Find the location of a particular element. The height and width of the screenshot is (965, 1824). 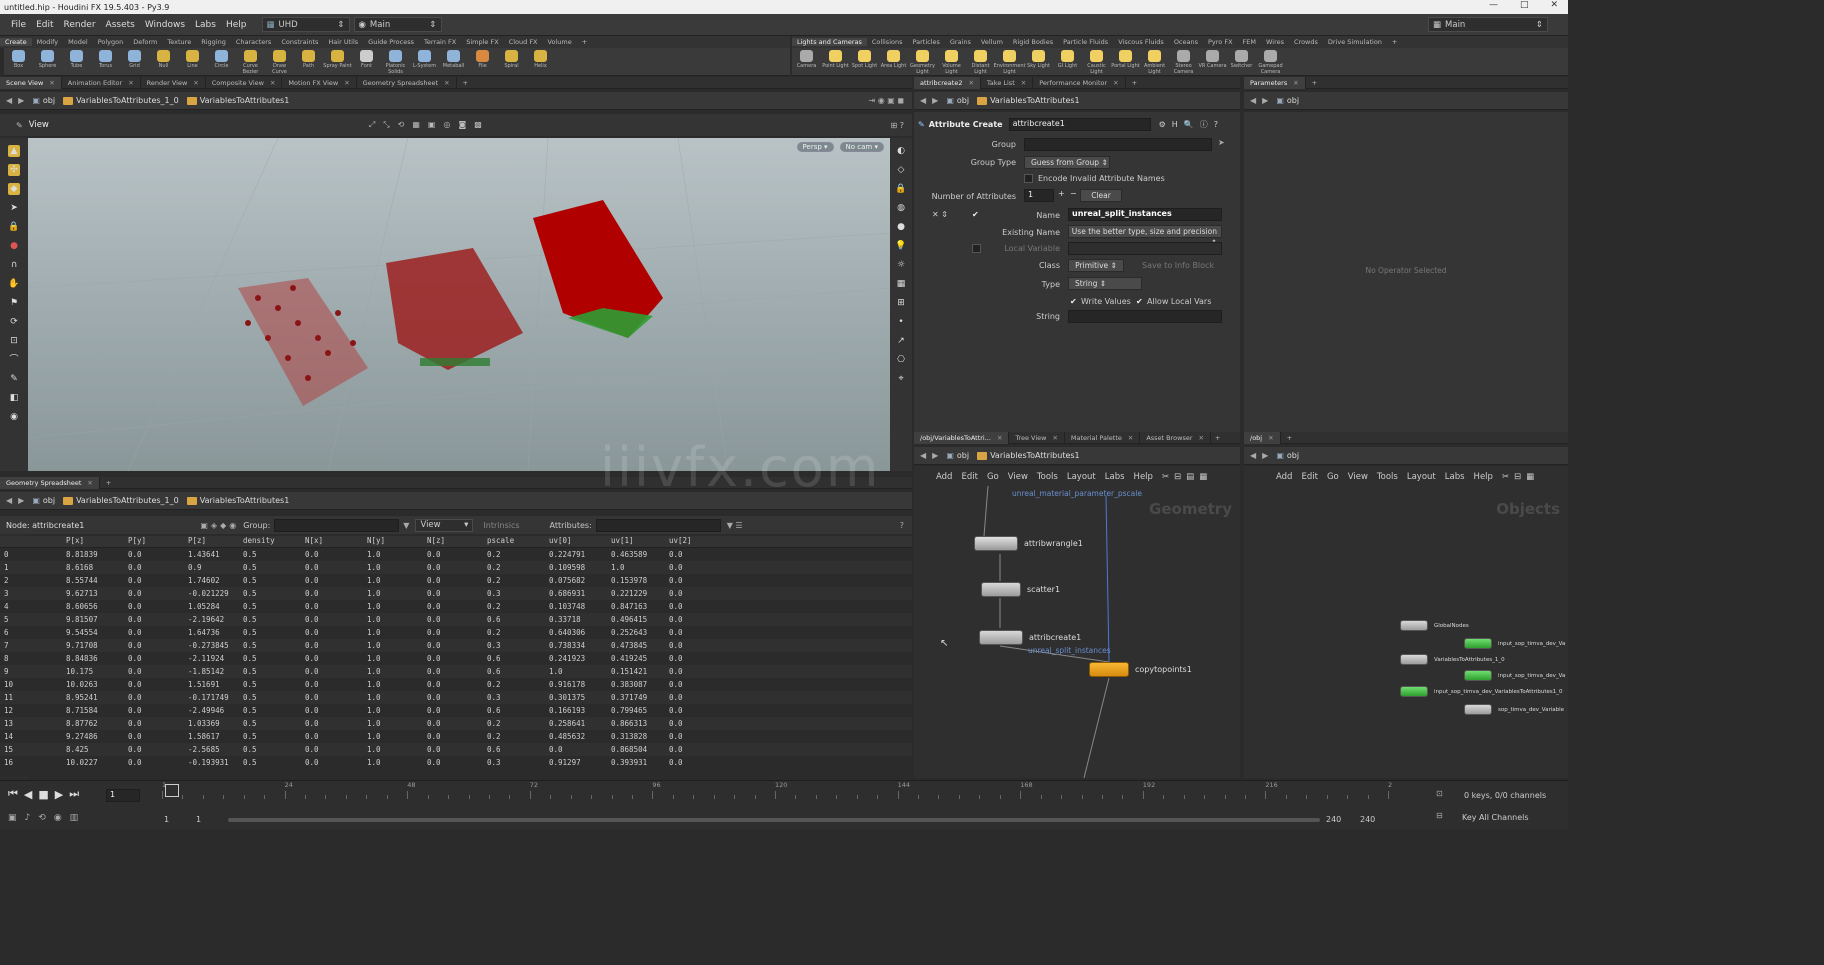

multiparm-remove-icon: ✕ ⇕ is located at coordinates (940, 214).